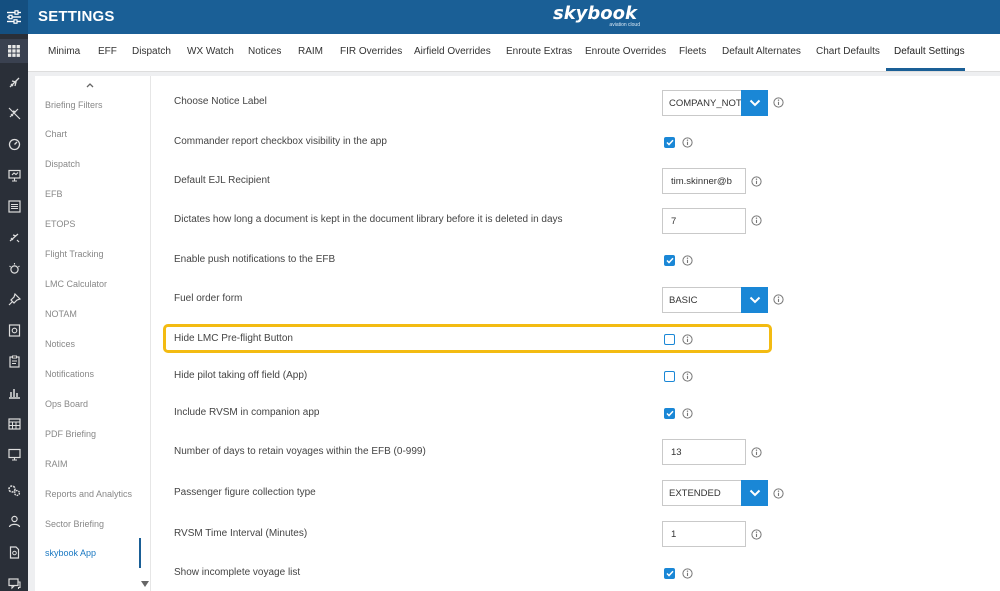  I want to click on rail-delays, so click(14, 113).